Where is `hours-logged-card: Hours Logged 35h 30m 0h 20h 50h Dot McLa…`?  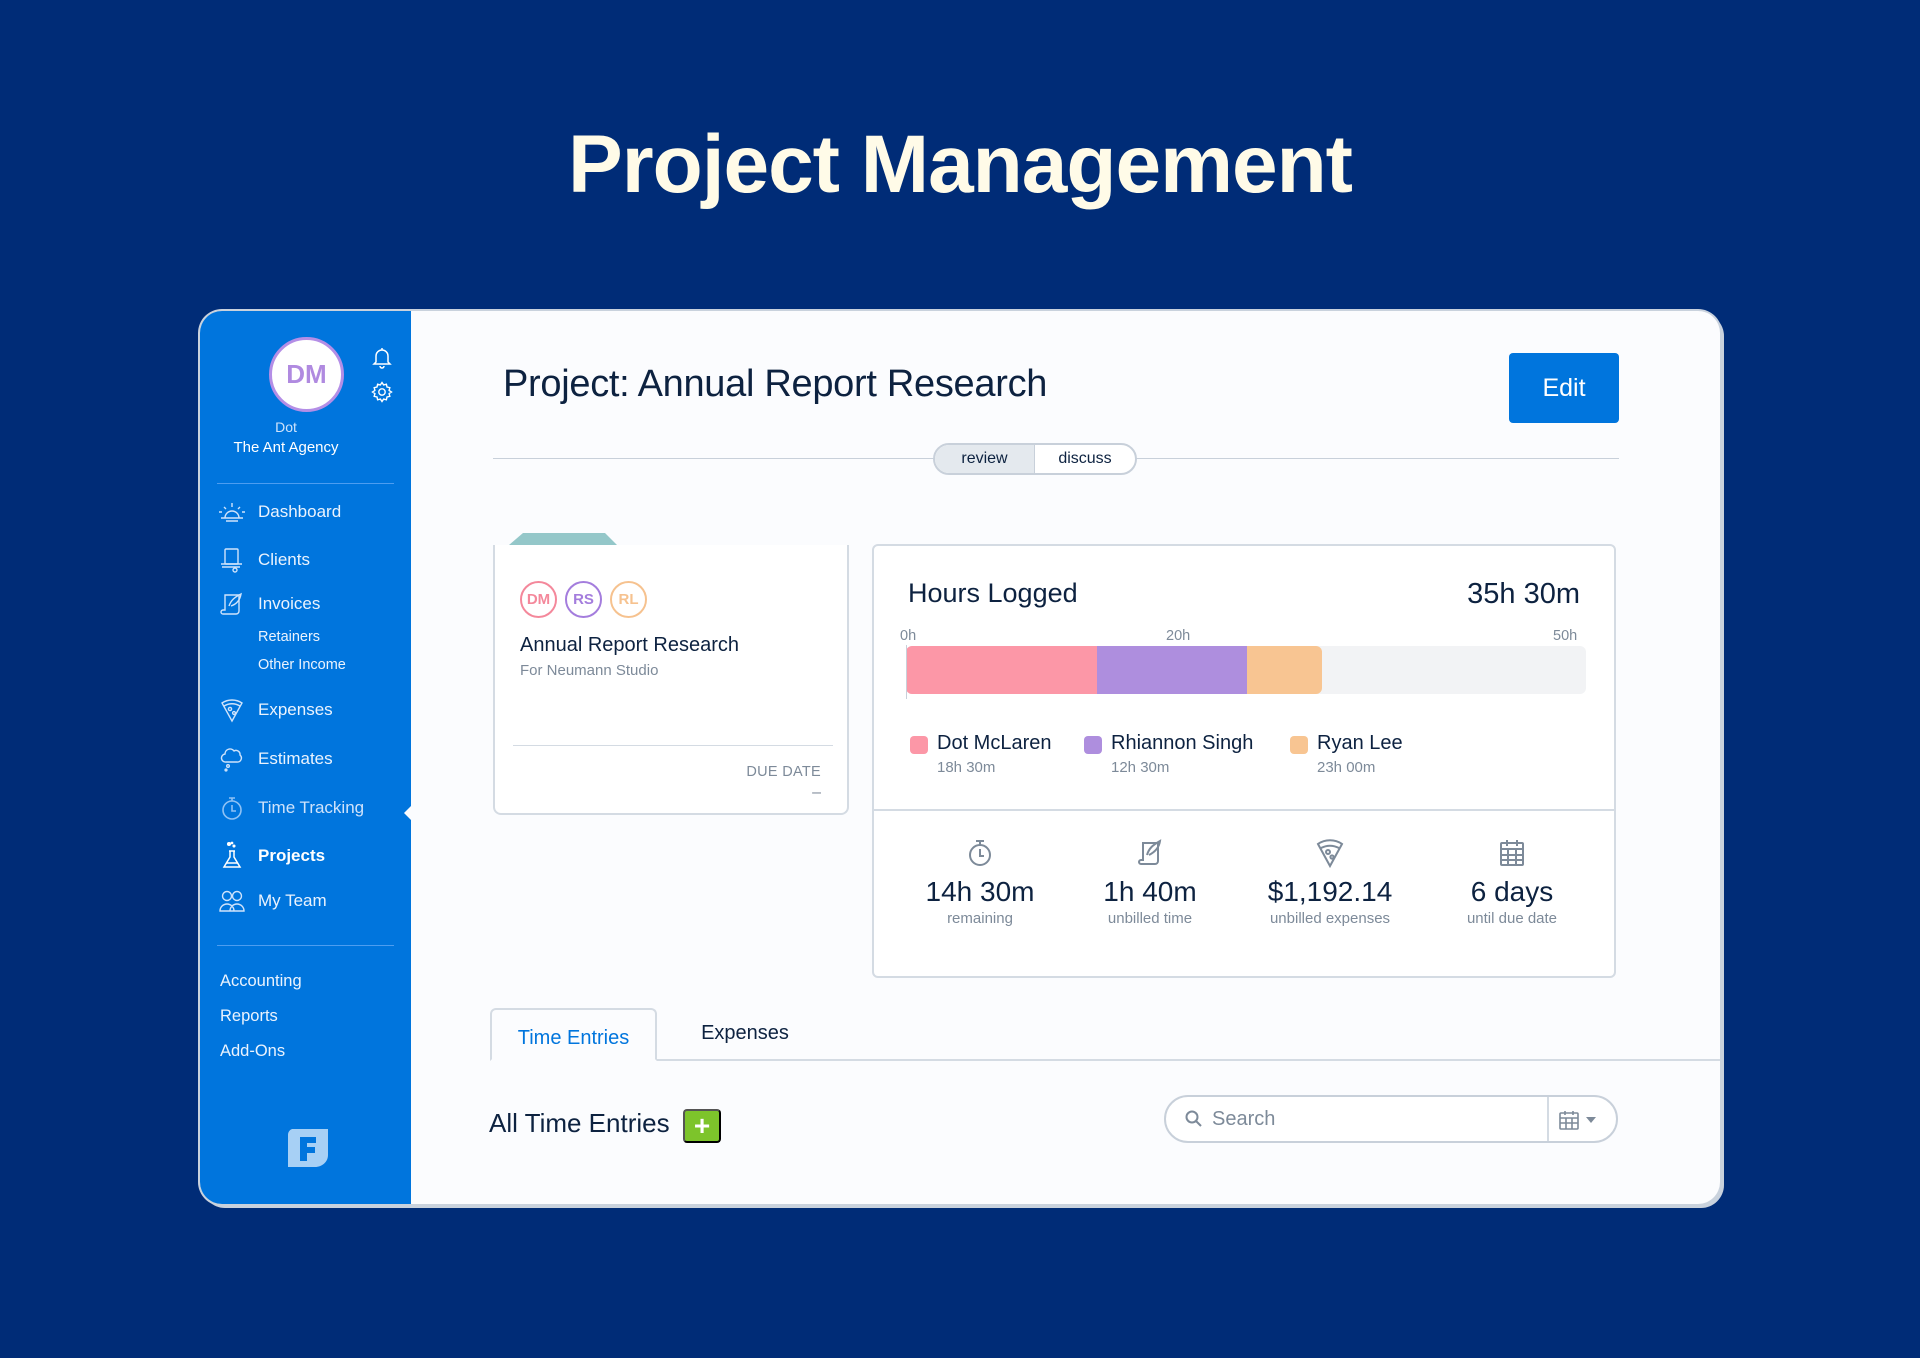 hours-logged-card: Hours Logged 35h 30m 0h 20h 50h Dot McLa… is located at coordinates (1244, 761).